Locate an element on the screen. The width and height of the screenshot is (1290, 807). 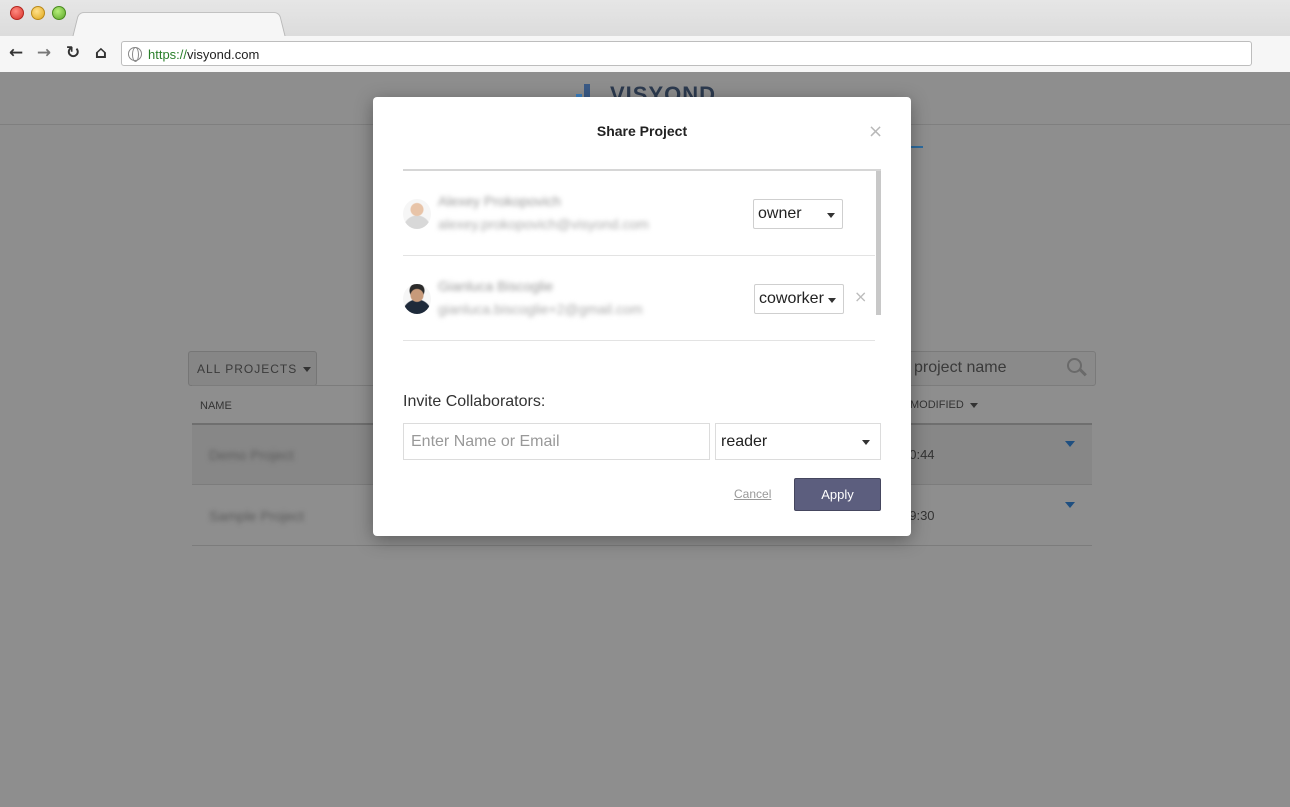
project-name: Sample Project is located at coordinates (256, 516).